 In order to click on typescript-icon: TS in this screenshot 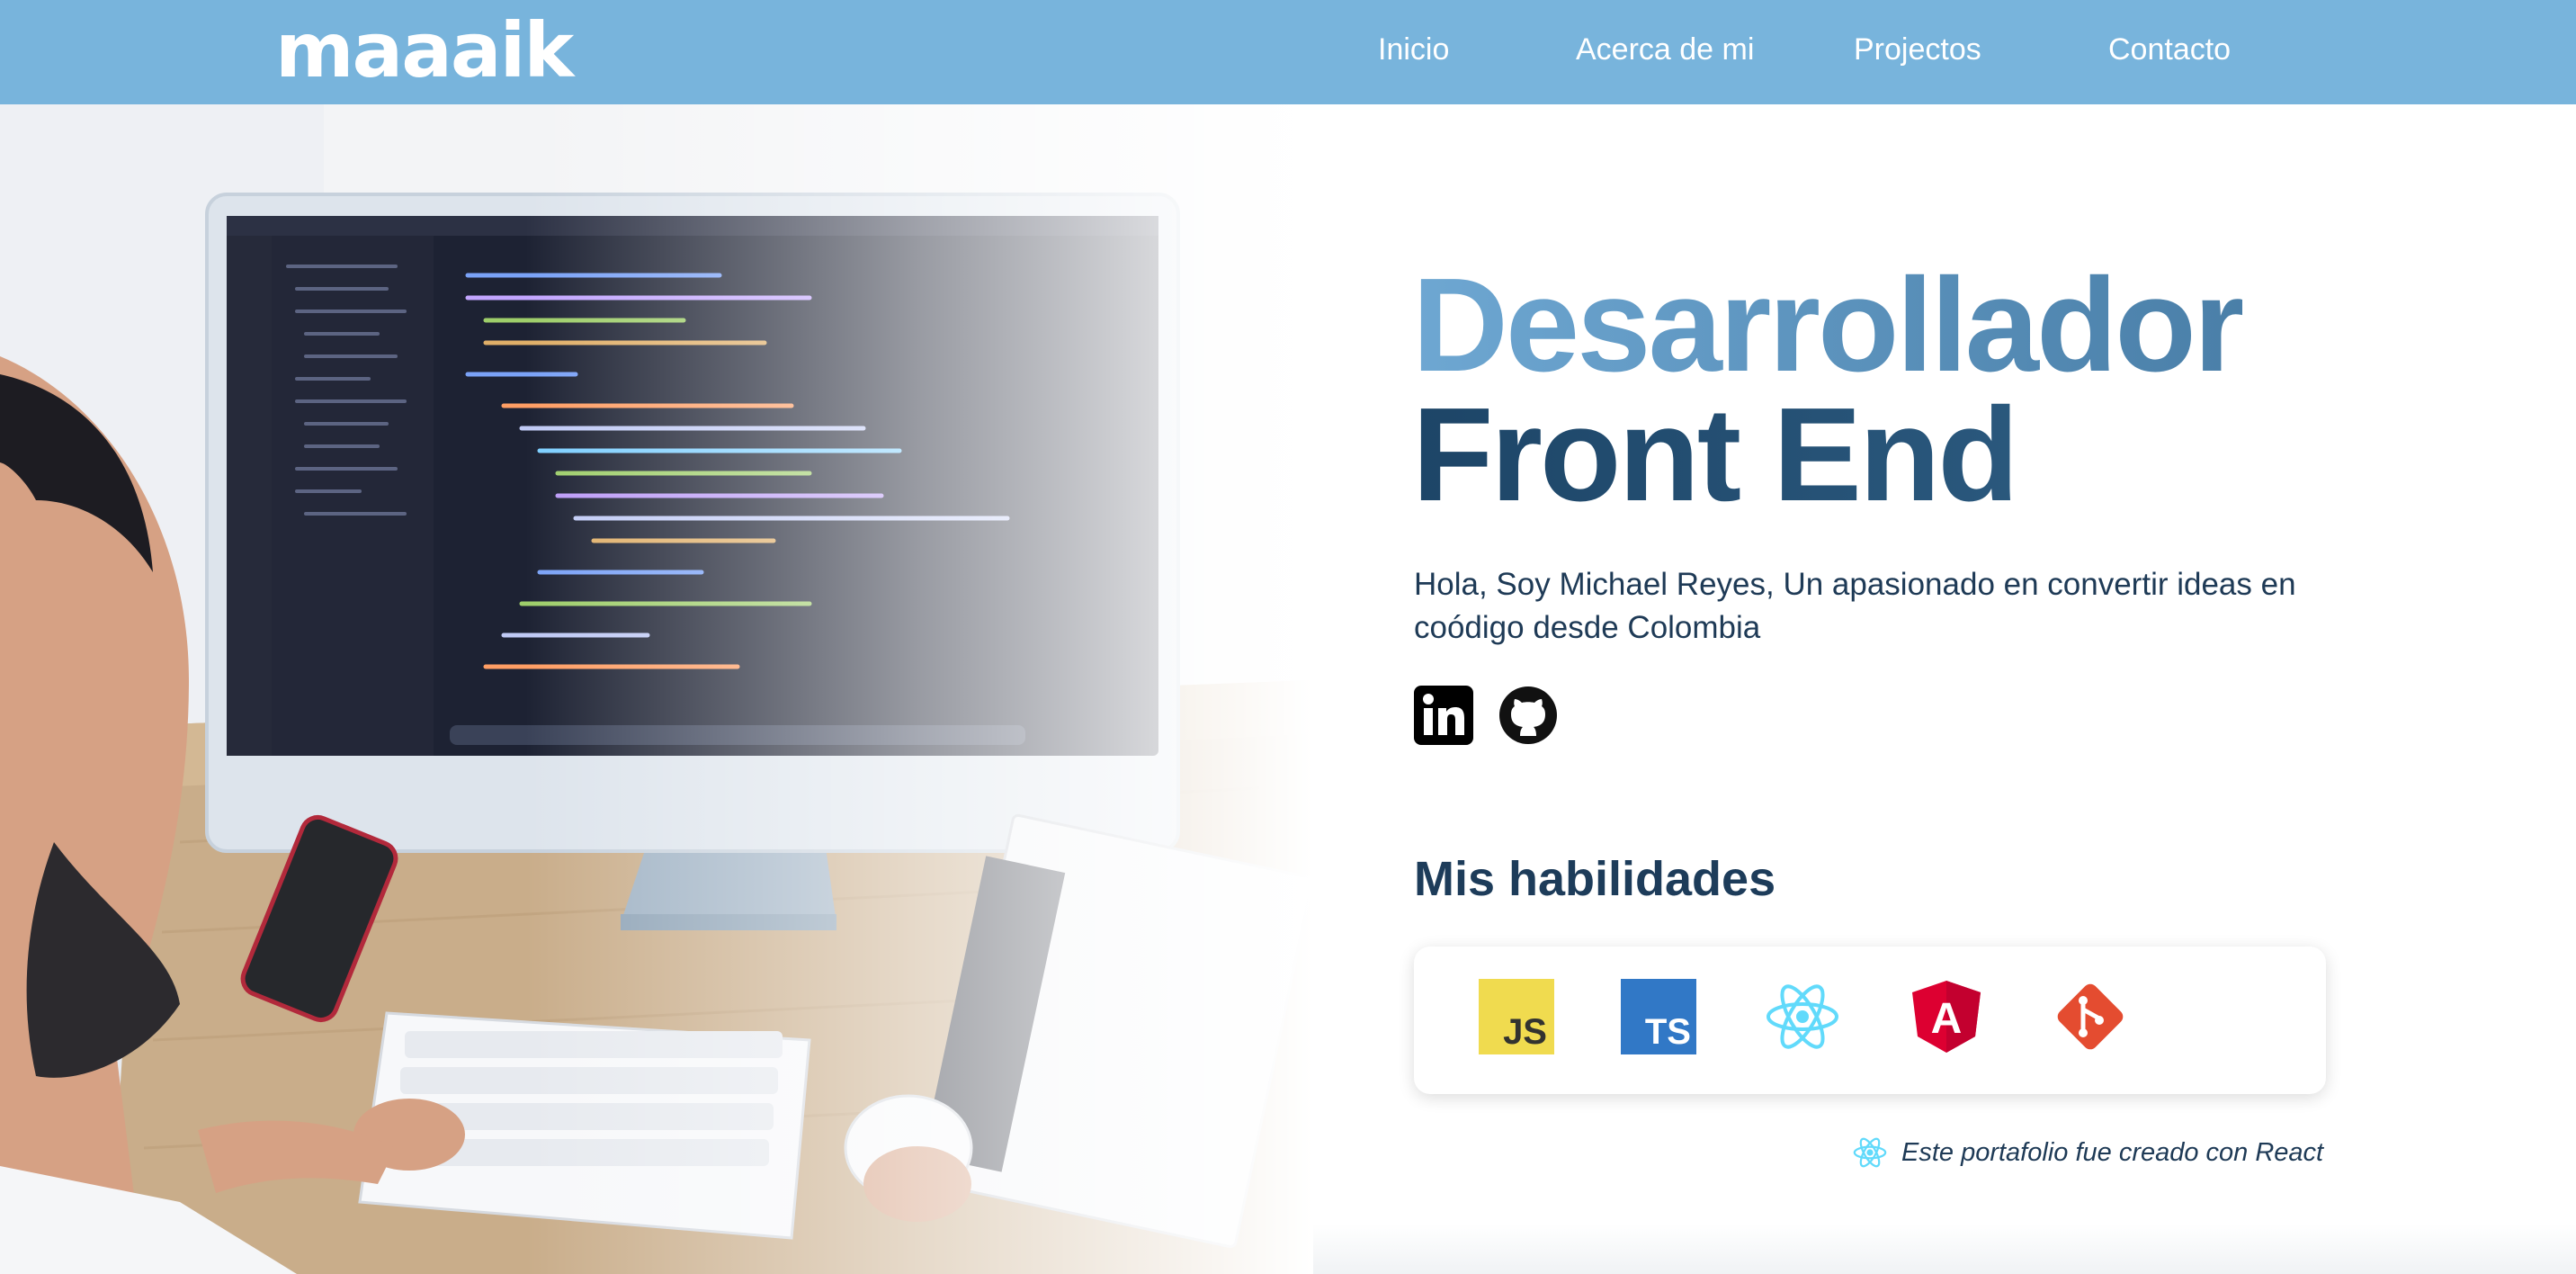, I will do `click(1658, 1016)`.